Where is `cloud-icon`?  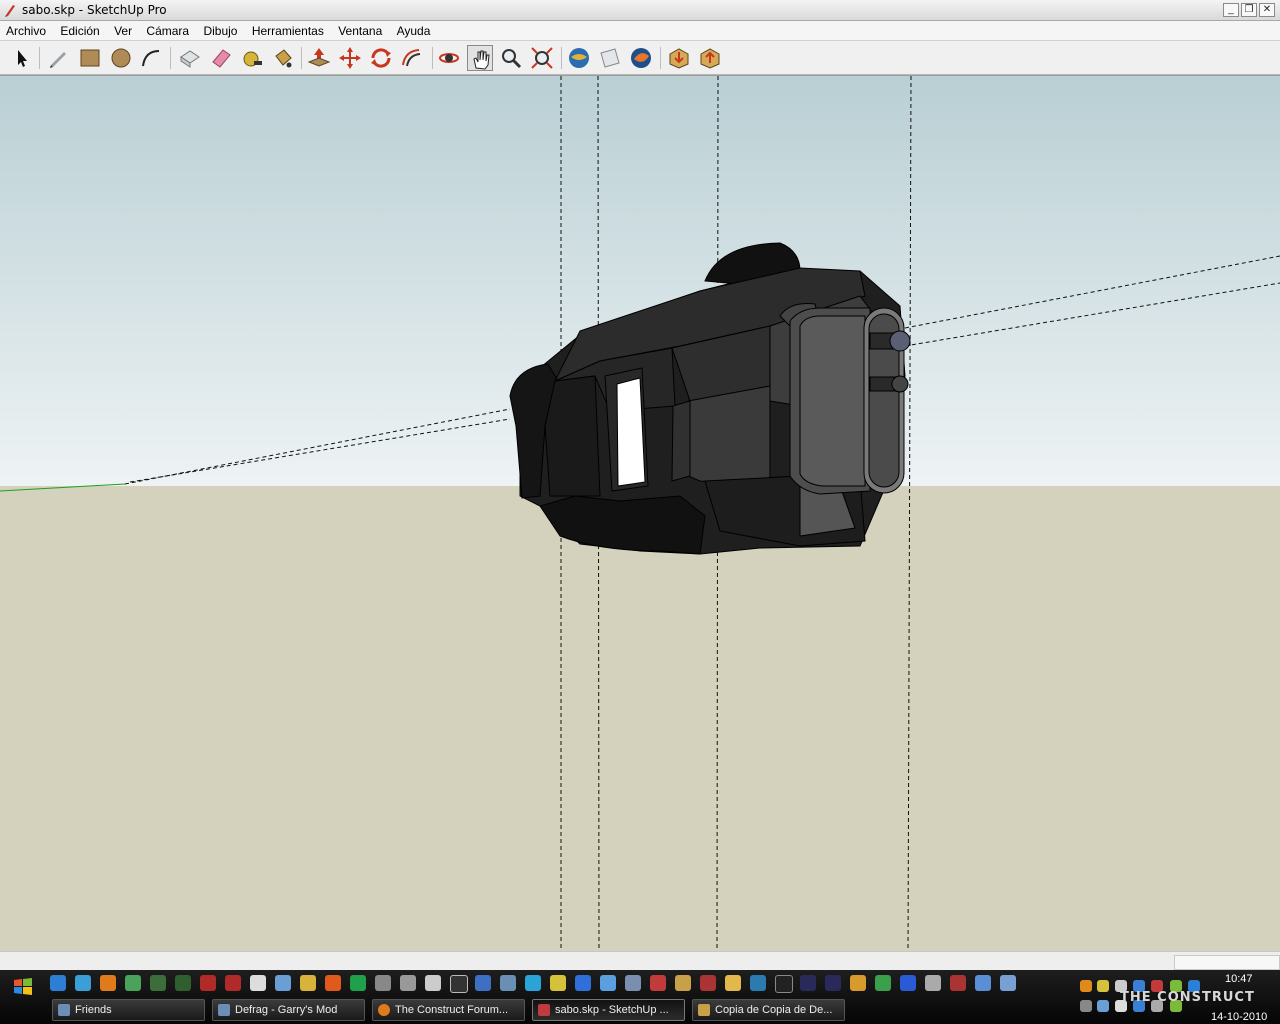 cloud-icon is located at coordinates (283, 983).